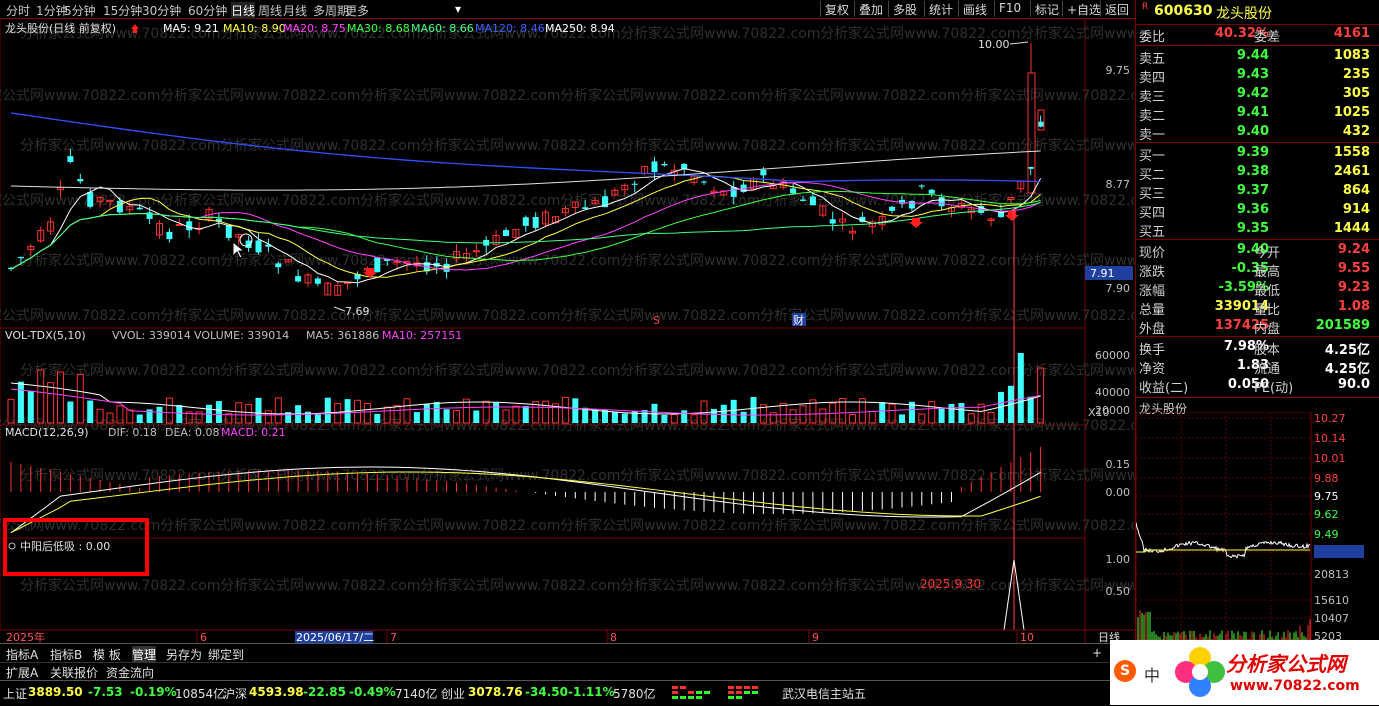  What do you see at coordinates (241, 335) in the screenshot?
I see `vol-legend-1: VOLUME: 339014` at bounding box center [241, 335].